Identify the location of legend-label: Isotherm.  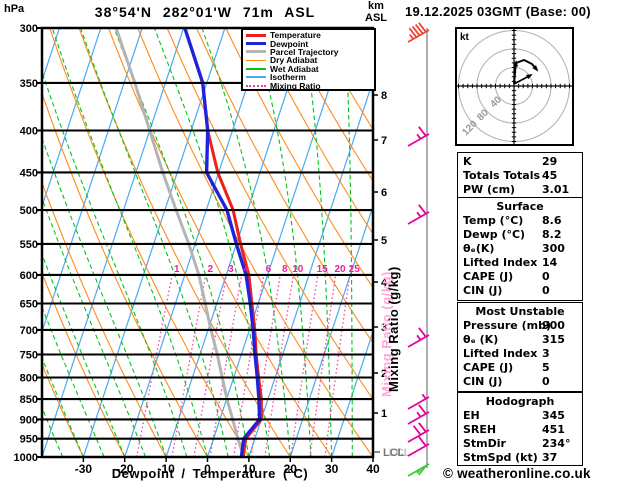
(288, 77).